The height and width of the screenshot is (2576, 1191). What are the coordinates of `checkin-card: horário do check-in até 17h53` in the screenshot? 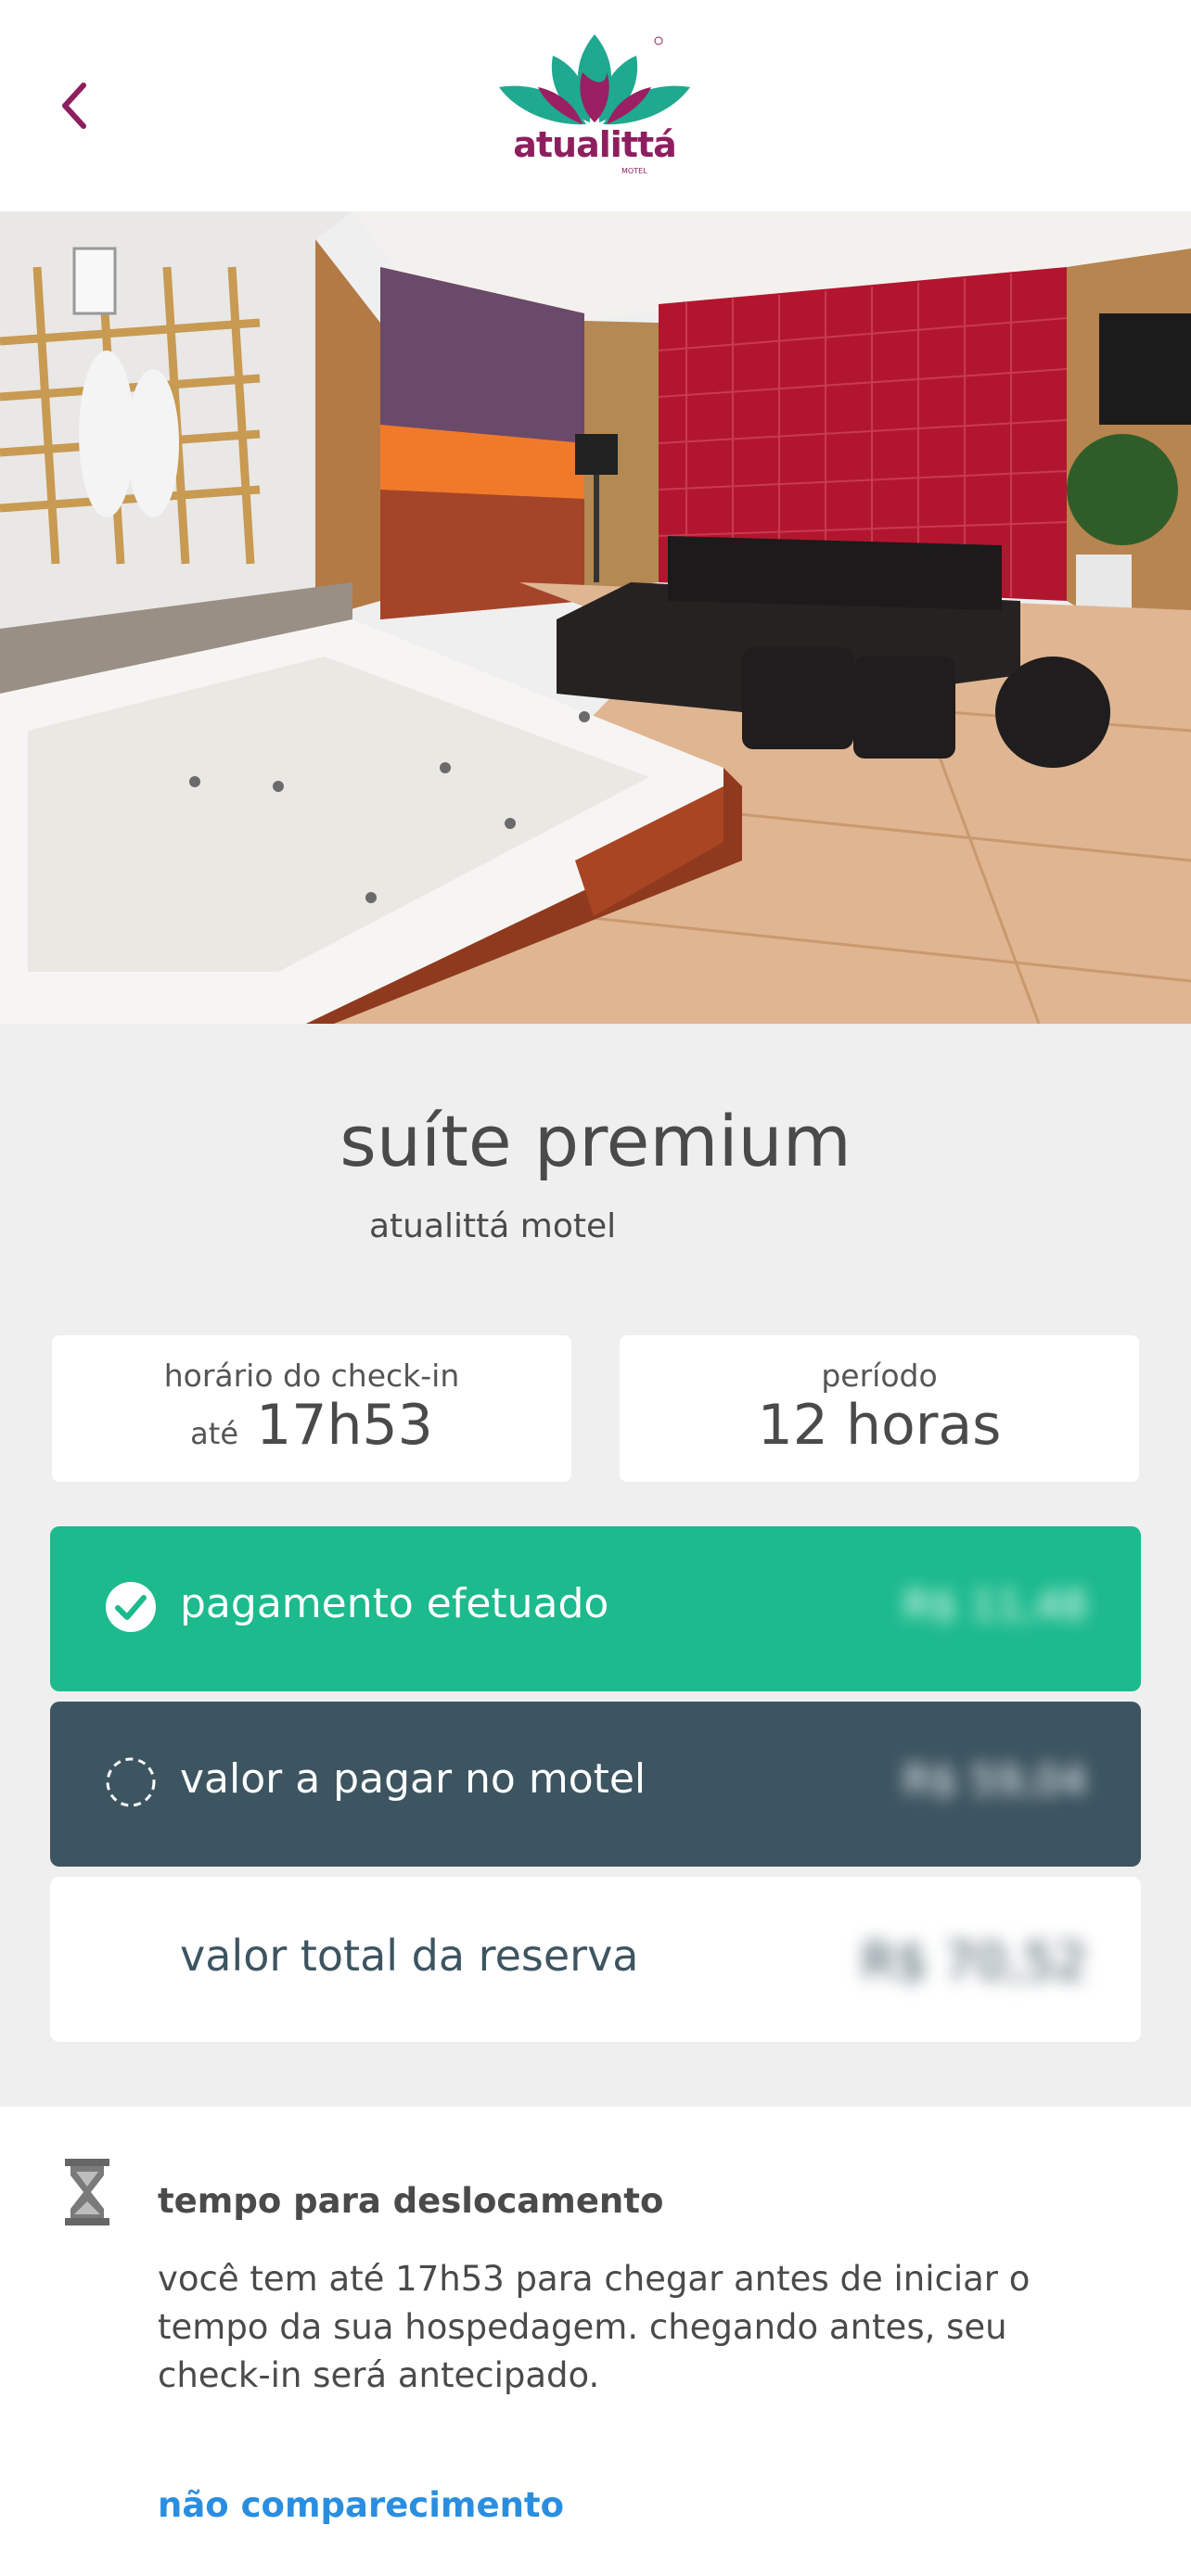 It's located at (311, 1408).